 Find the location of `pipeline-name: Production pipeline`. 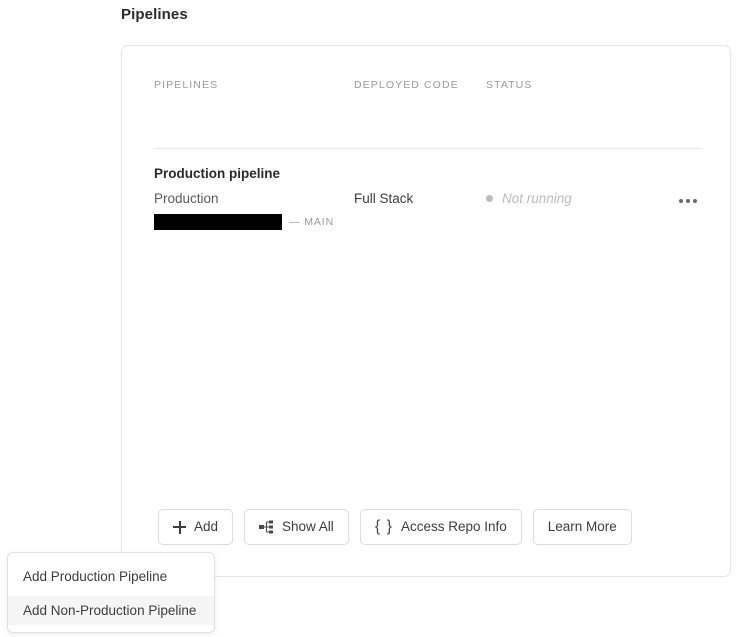

pipeline-name: Production pipeline is located at coordinates (217, 173).